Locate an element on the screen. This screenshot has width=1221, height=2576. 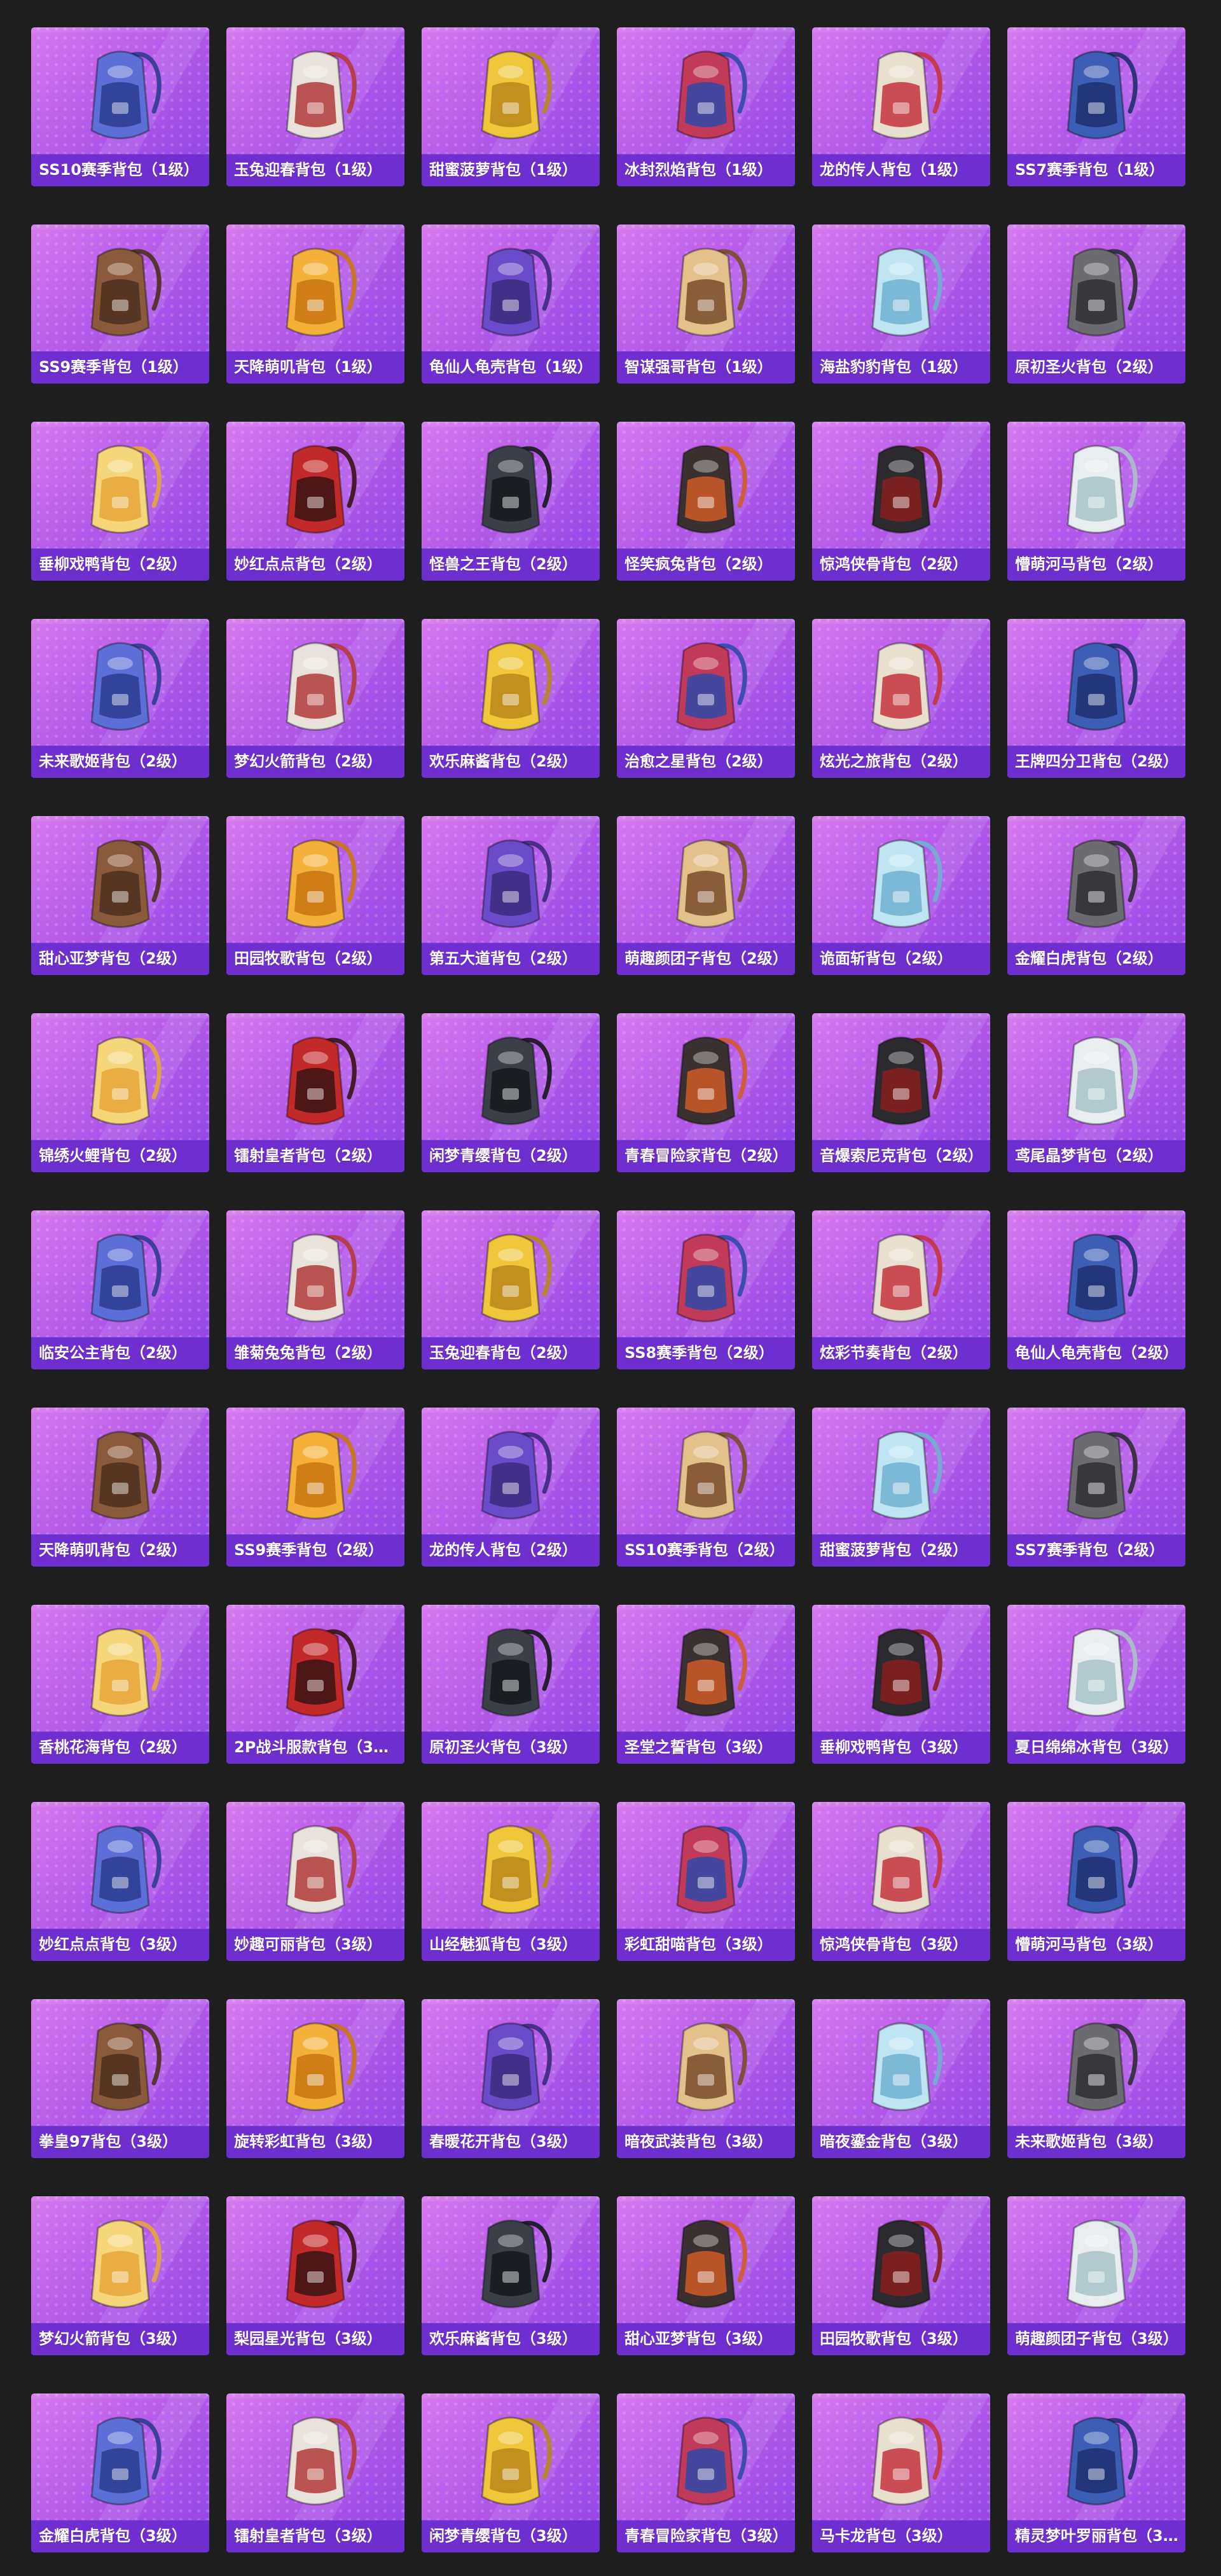
backpack-name: 马卡龙背包（3级） is located at coordinates (886, 2536).